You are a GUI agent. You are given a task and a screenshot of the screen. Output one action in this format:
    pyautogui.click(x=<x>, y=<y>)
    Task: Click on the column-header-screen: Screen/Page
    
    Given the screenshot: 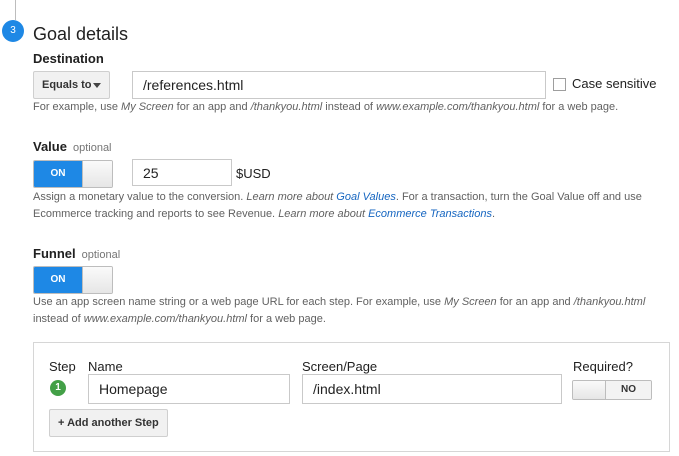 What is the action you would take?
    pyautogui.click(x=340, y=366)
    